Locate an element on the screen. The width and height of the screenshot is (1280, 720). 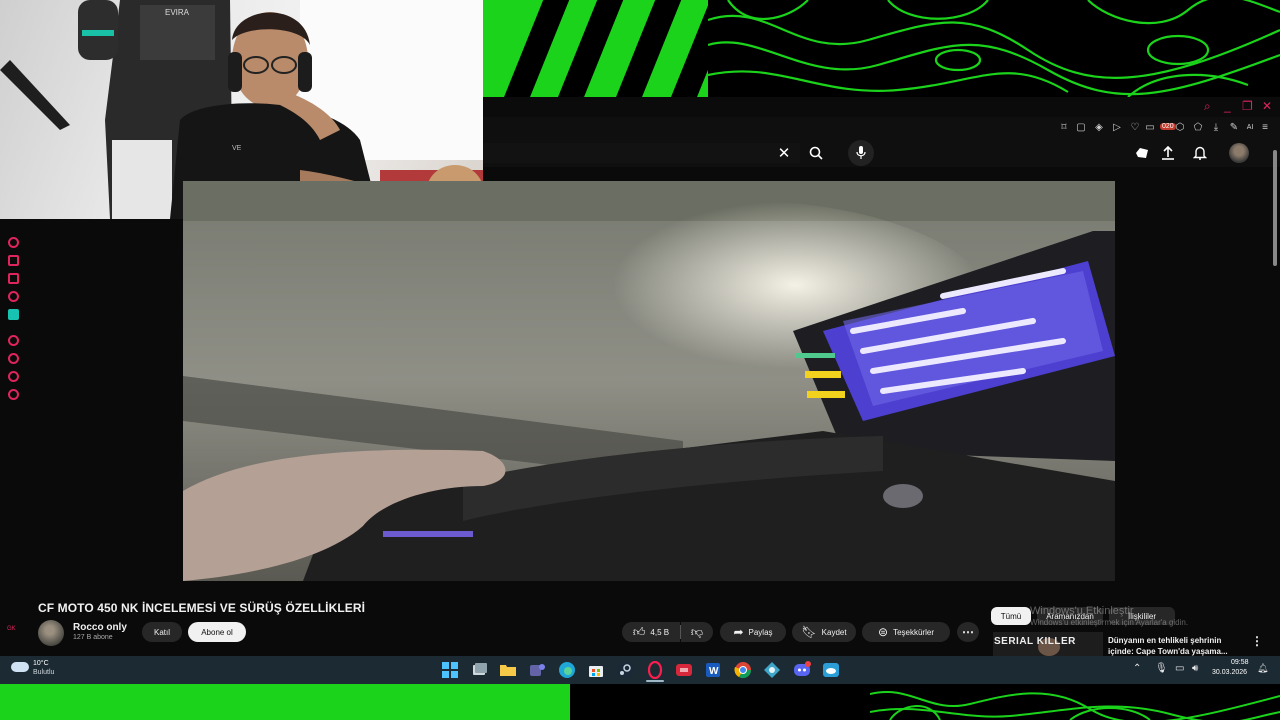
file-explorer-icon is located at coordinates (508, 670).